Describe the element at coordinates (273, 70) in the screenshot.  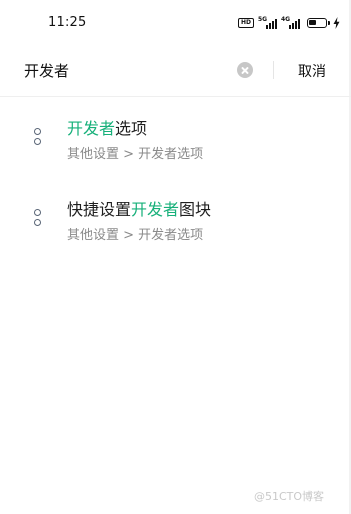
I see `search-divider` at that location.